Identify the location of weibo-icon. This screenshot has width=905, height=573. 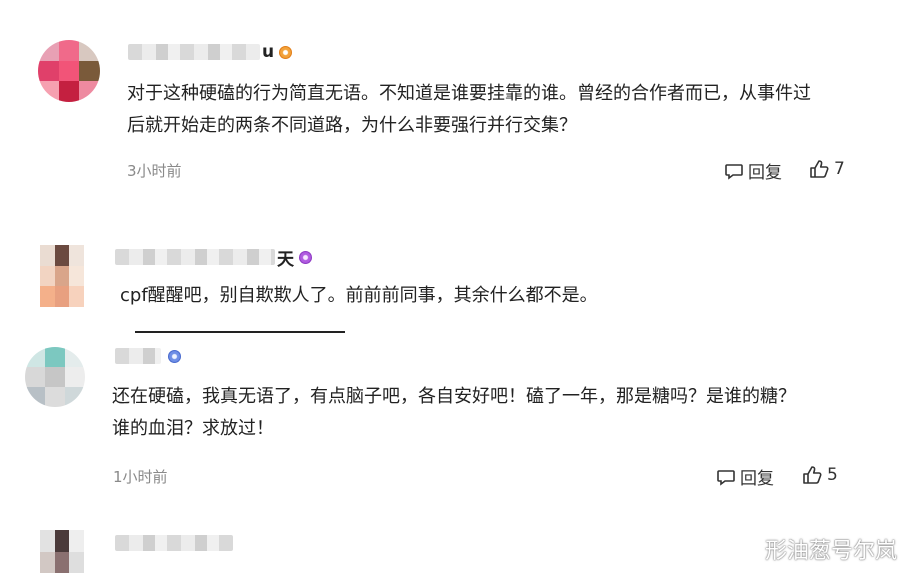
(743, 549).